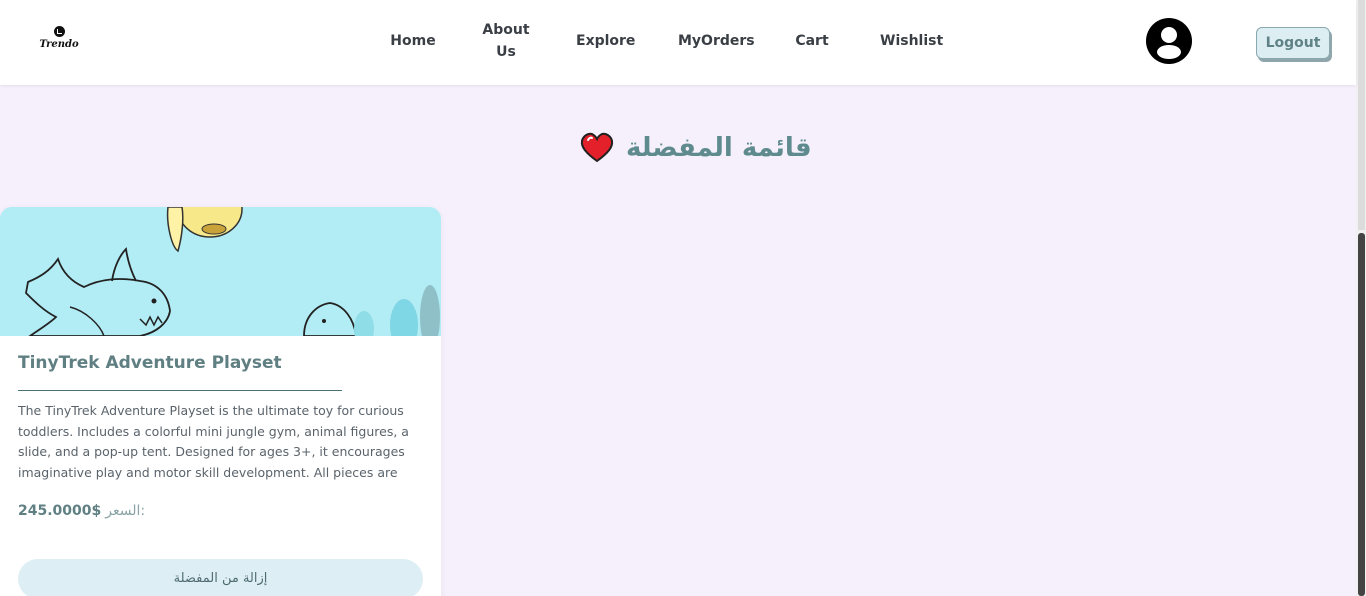  I want to click on scrollbar-thumb, so click(1361, 414).